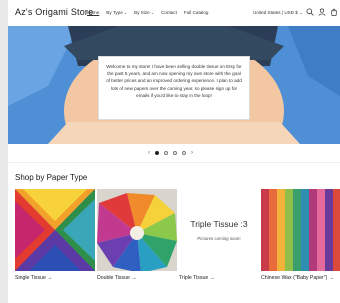 Image resolution: width=340 pixels, height=303 pixels. I want to click on double-tissue-image, so click(137, 230).